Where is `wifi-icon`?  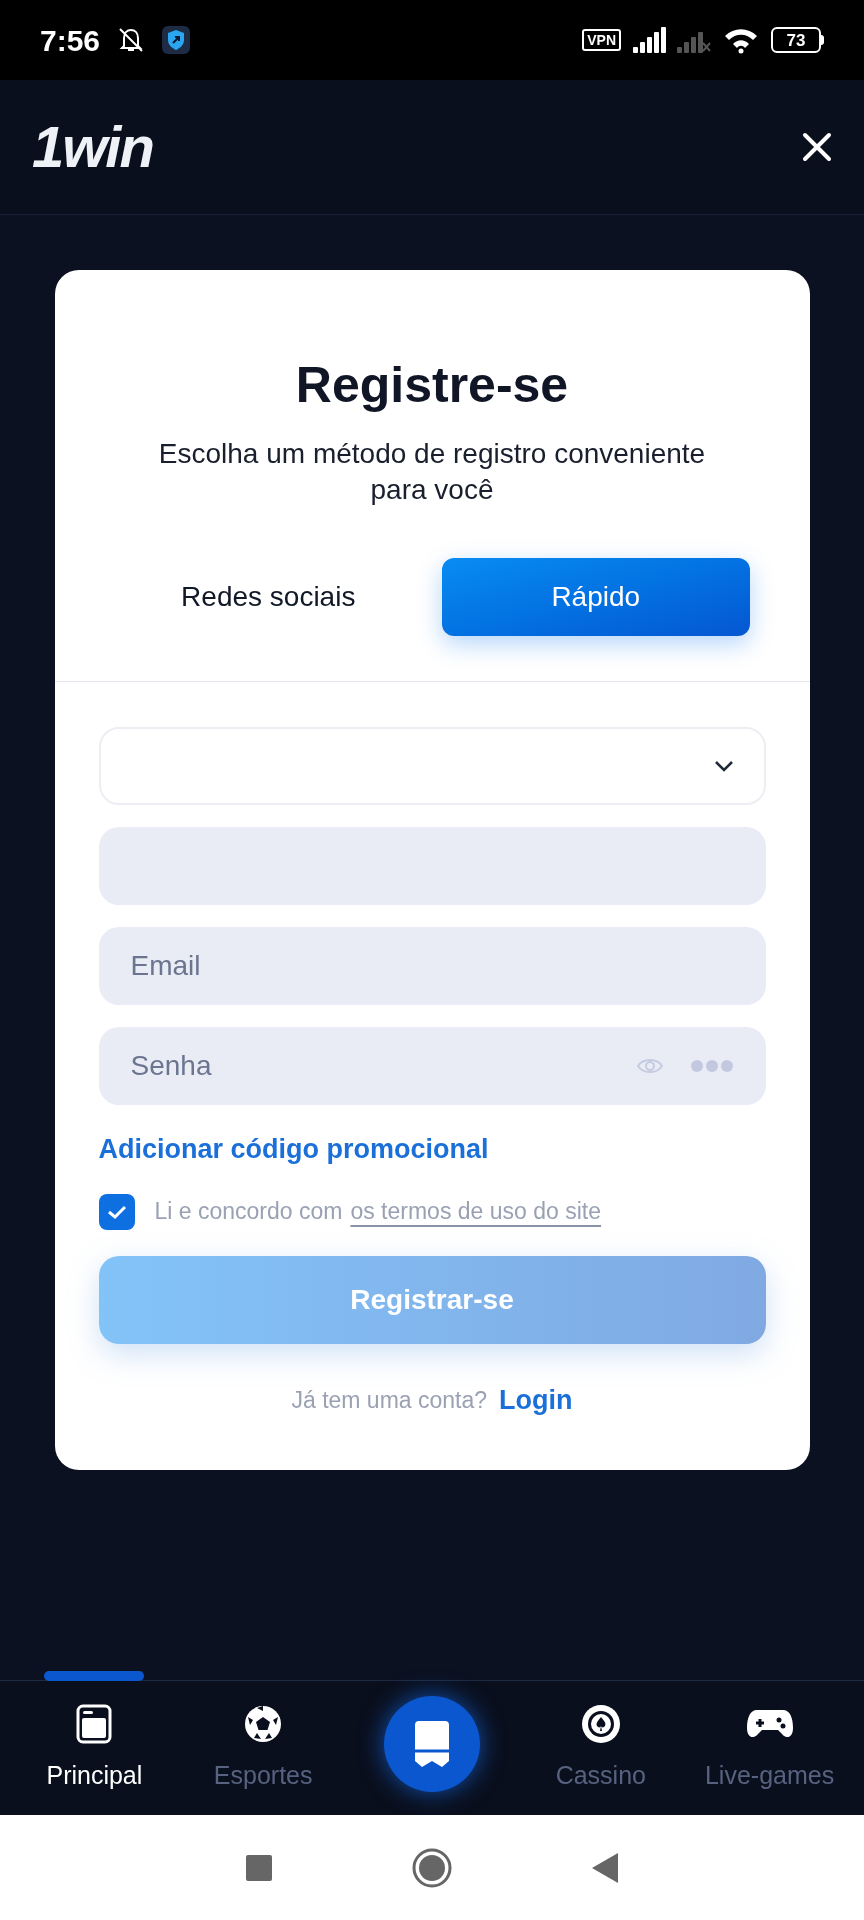 wifi-icon is located at coordinates (741, 40).